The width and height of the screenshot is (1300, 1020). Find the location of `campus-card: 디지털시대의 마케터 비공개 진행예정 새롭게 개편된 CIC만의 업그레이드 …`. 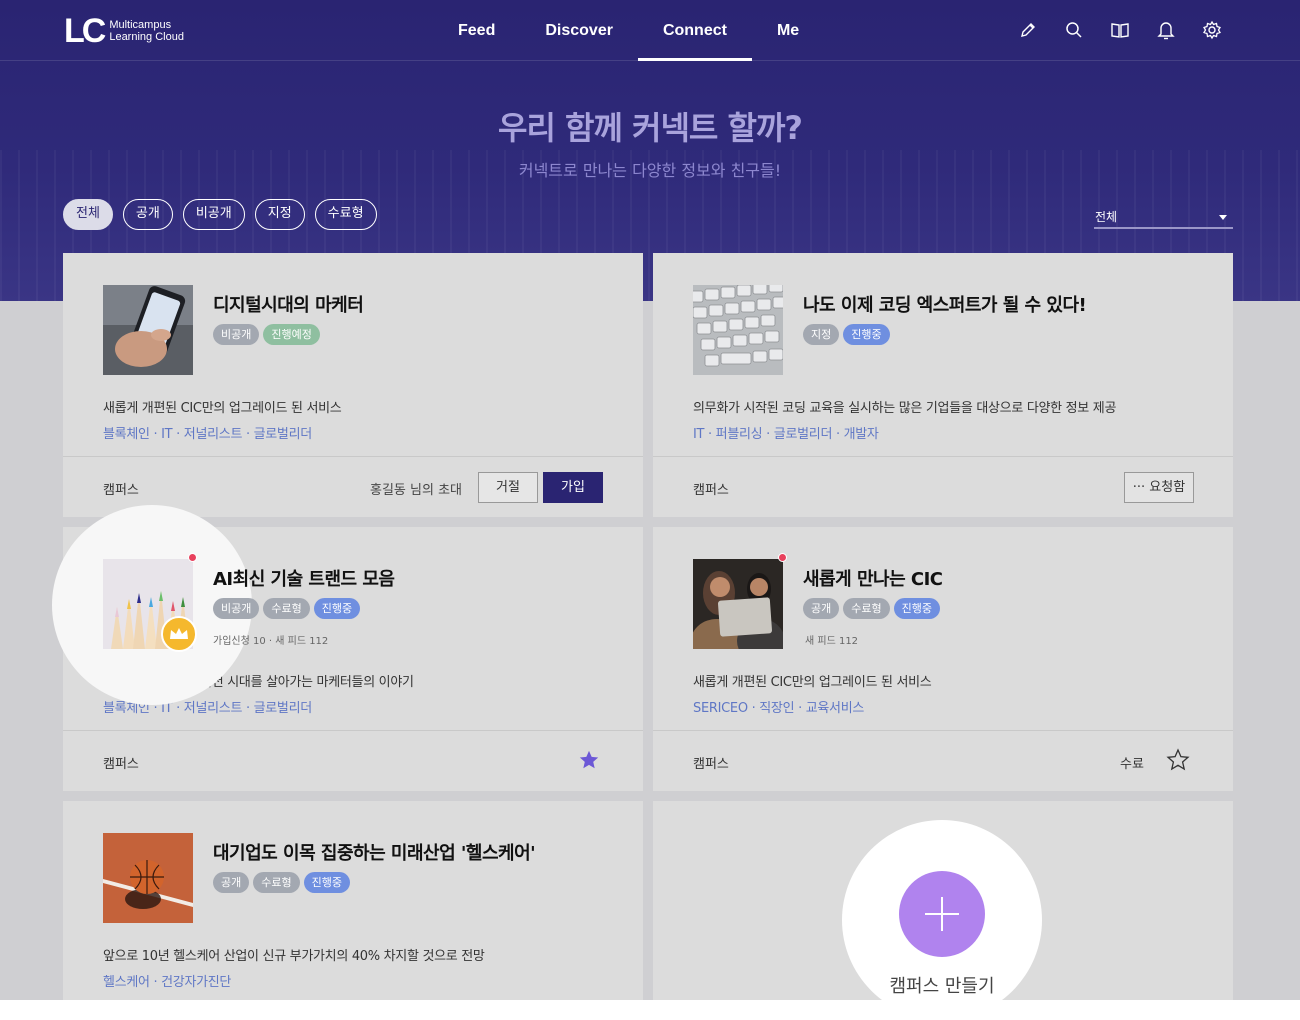

campus-card: 디지털시대의 마케터 비공개 진행예정 새롭게 개편된 CIC만의 업그레이드 … is located at coordinates (353, 385).